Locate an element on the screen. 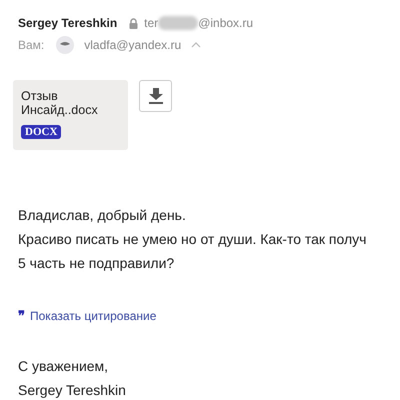 The height and width of the screenshot is (400, 400). message-text: 5 часть не подправили? is located at coordinates (97, 263).